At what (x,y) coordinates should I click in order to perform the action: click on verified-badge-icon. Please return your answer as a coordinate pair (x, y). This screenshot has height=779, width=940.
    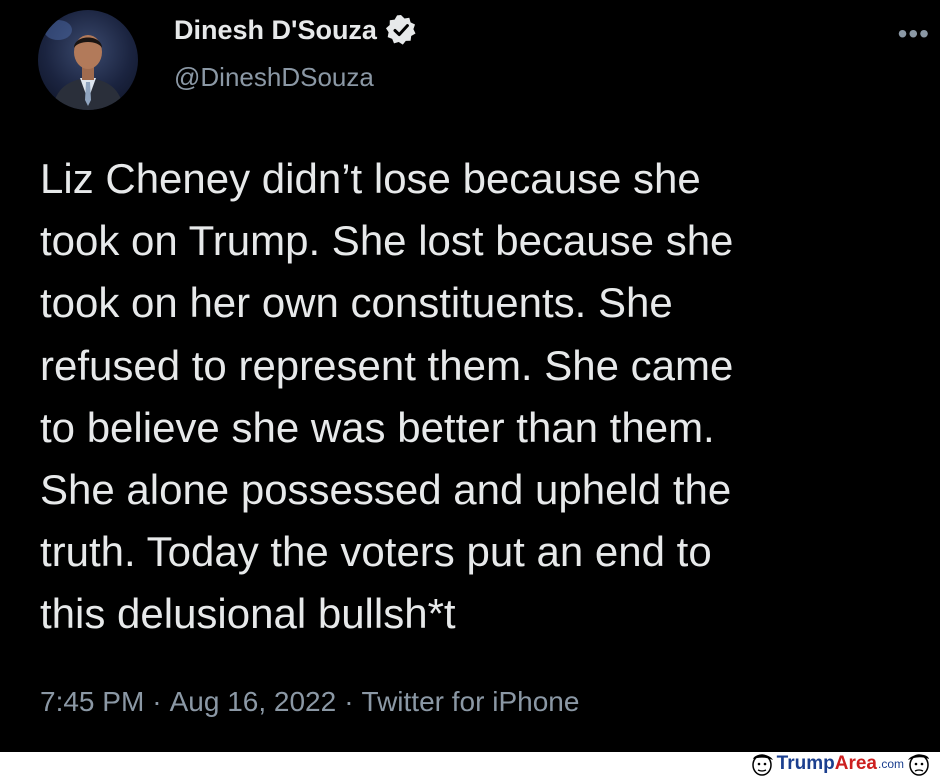
    Looking at the image, I should click on (401, 30).